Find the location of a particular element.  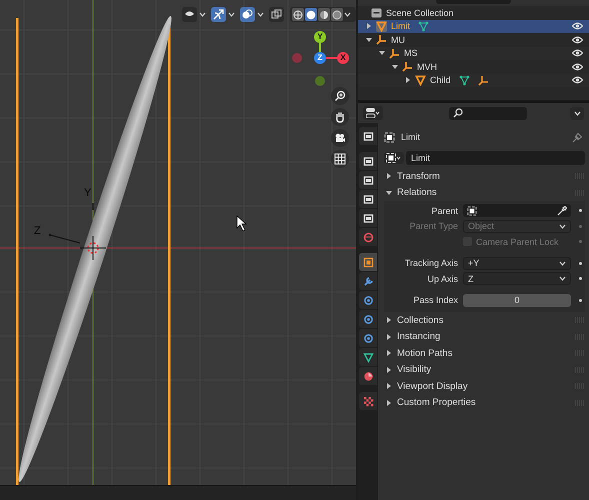

number-field: 0 is located at coordinates (517, 300).